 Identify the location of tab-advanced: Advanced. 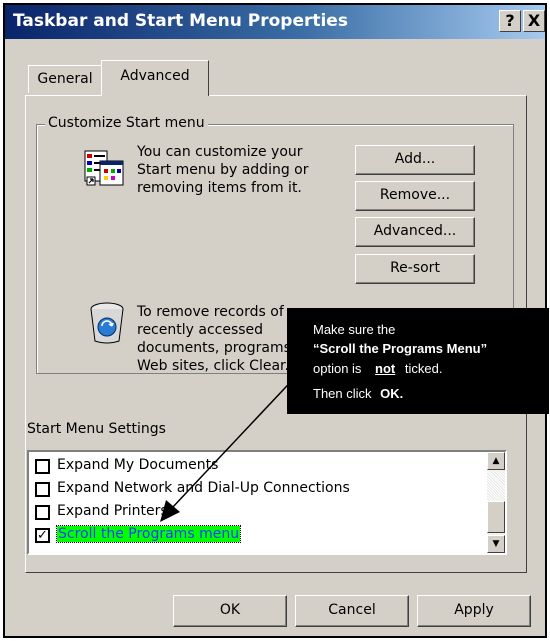
(155, 78).